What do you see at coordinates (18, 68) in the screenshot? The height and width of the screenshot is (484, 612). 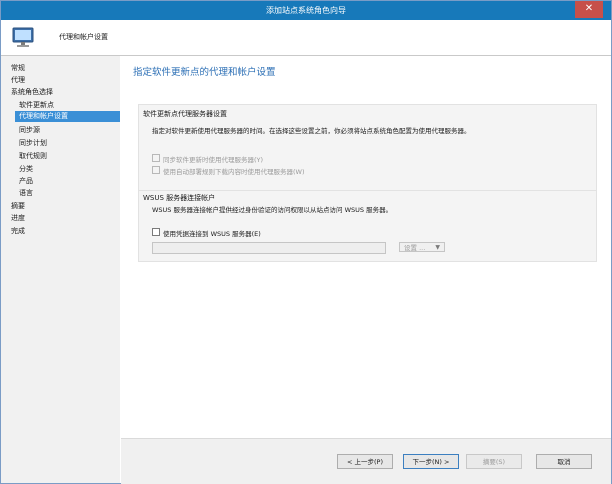 I see `sidebar-item-general: 常规` at bounding box center [18, 68].